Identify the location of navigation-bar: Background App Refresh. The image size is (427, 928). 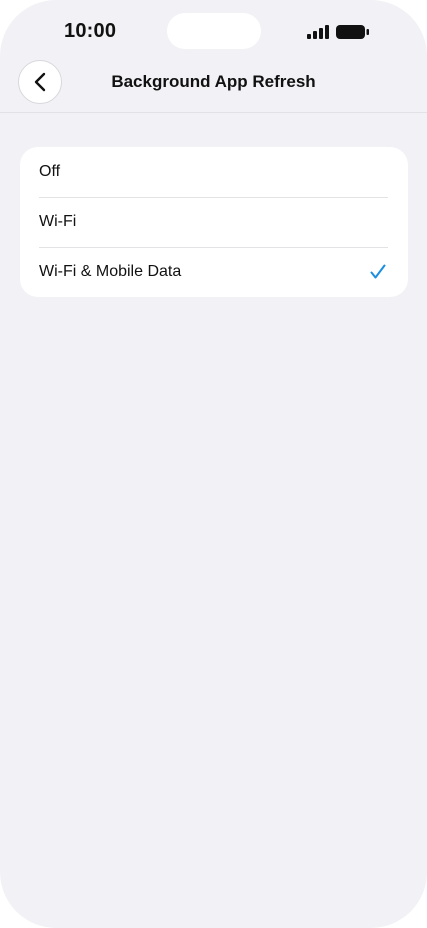
(213, 84).